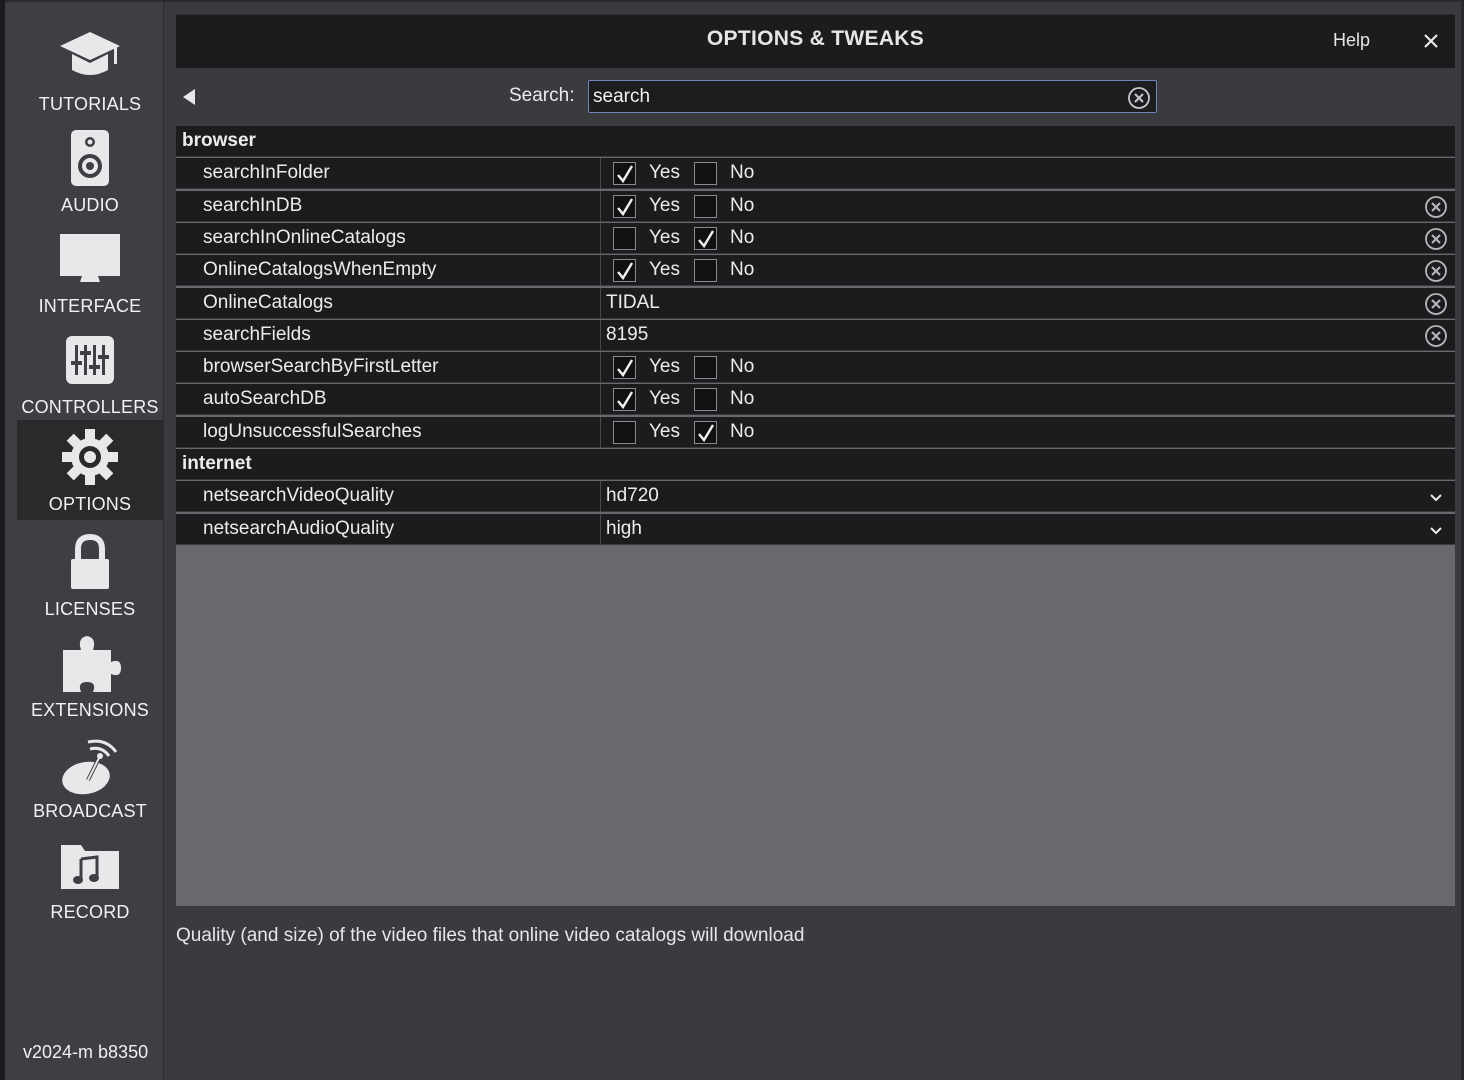 The height and width of the screenshot is (1080, 1464). I want to click on sidebar-item-options: OPTIONS, so click(90, 470).